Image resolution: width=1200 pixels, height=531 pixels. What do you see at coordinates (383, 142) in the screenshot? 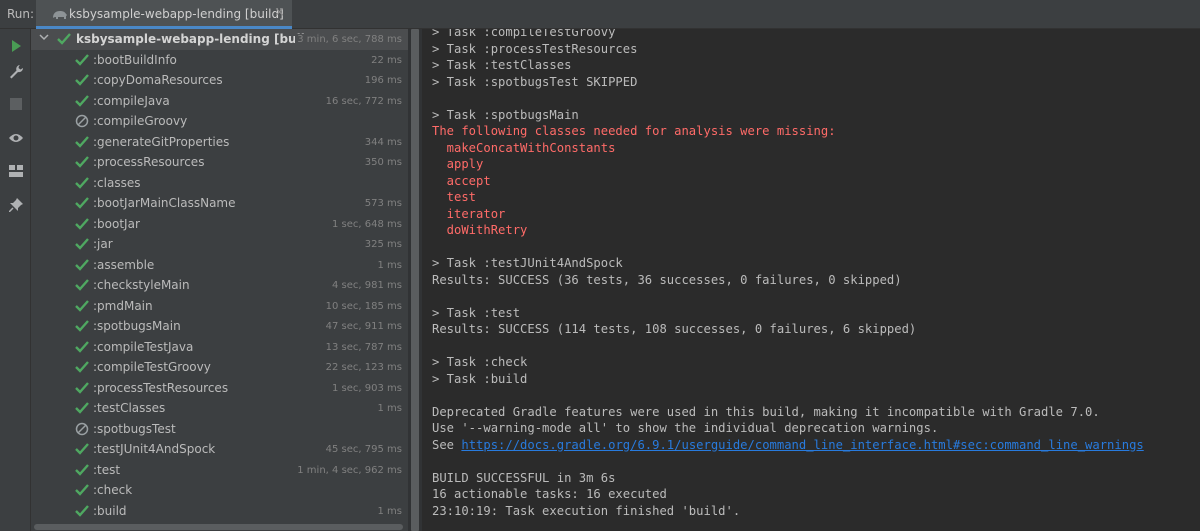
I see `task-duration: 344 ms` at bounding box center [383, 142].